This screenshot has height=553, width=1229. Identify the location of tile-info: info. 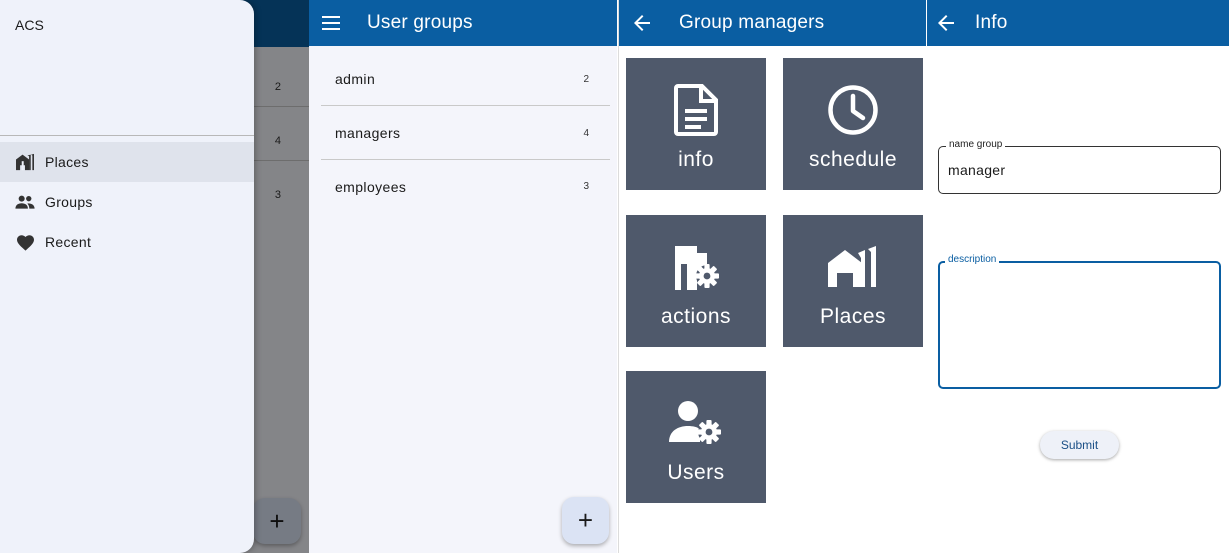
(696, 124).